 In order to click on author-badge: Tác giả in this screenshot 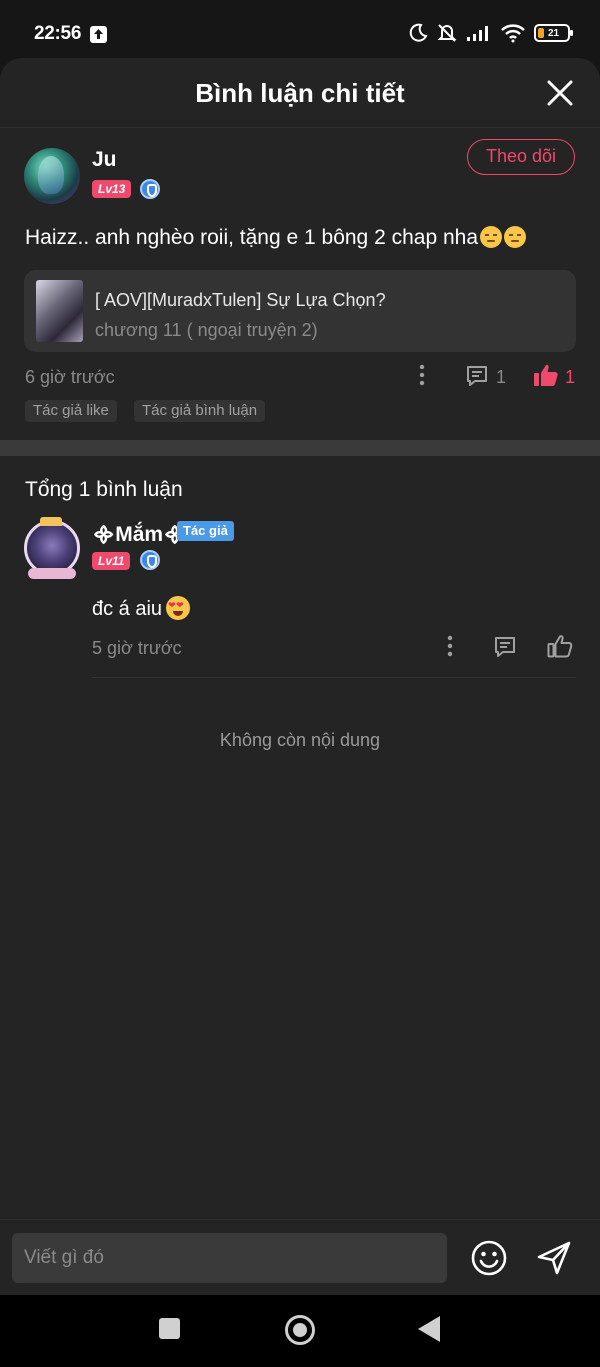, I will do `click(205, 531)`.